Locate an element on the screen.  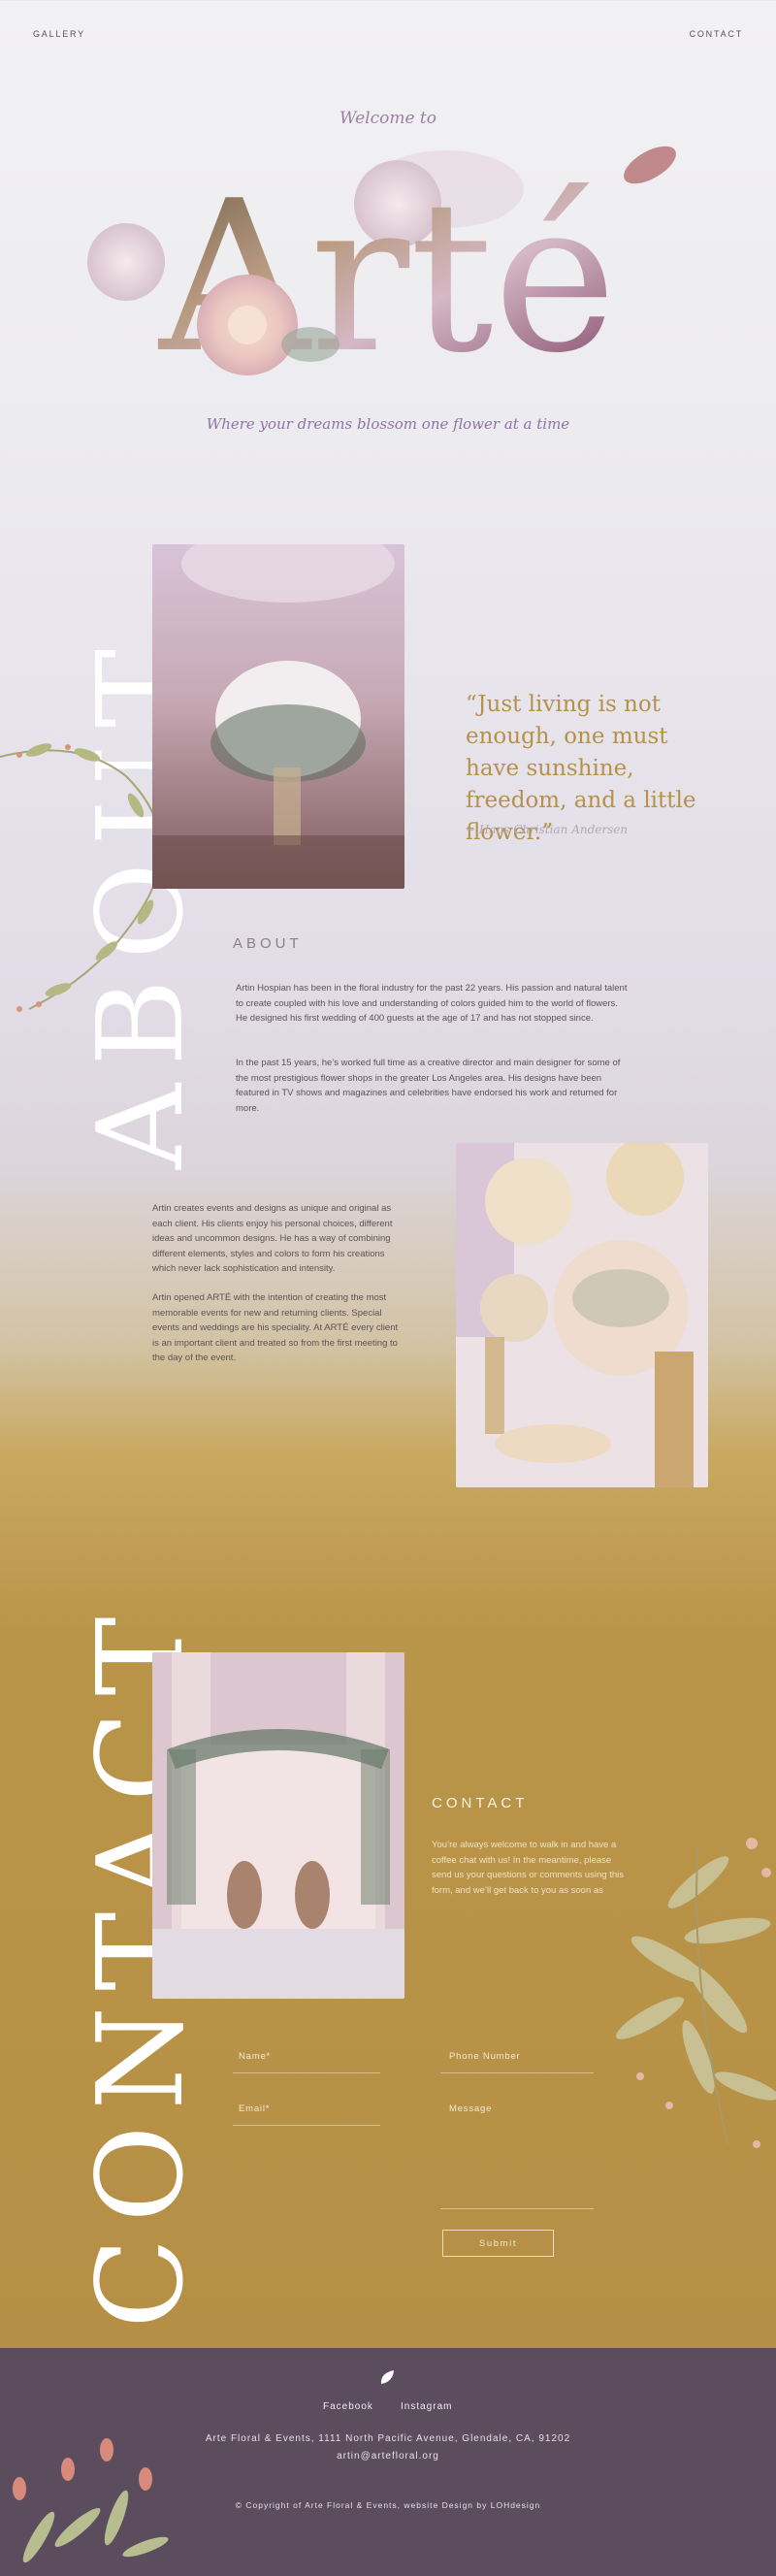
about-photo-centerpiece is located at coordinates (278, 716).